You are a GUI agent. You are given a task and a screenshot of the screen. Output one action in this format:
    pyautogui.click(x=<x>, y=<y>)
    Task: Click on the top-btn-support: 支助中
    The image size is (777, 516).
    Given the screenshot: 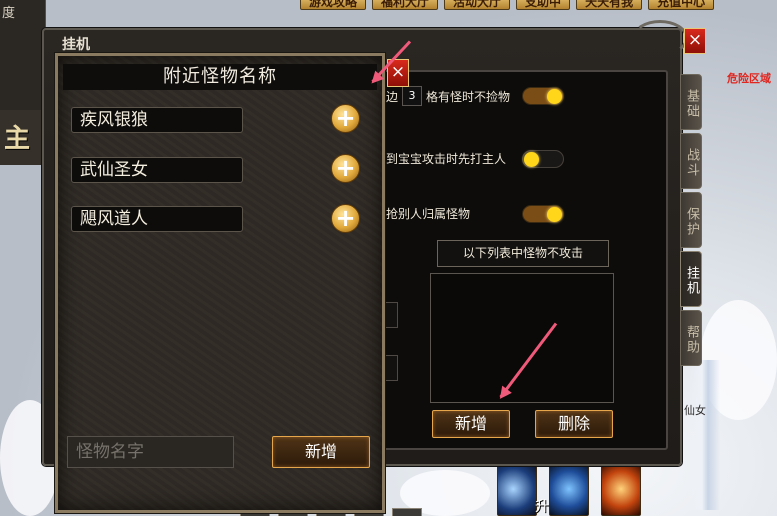 What is the action you would take?
    pyautogui.click(x=543, y=5)
    